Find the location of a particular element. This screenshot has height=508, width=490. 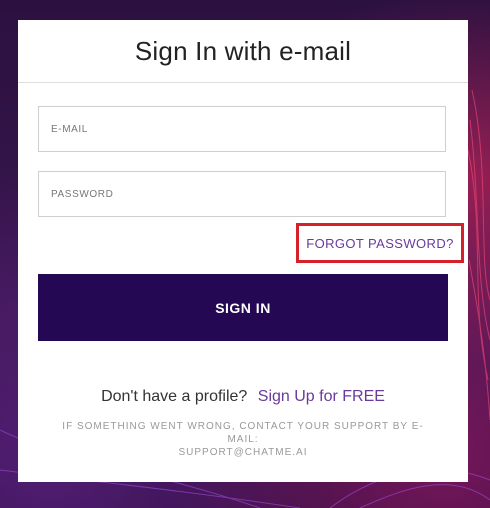

password-field is located at coordinates (242, 194).